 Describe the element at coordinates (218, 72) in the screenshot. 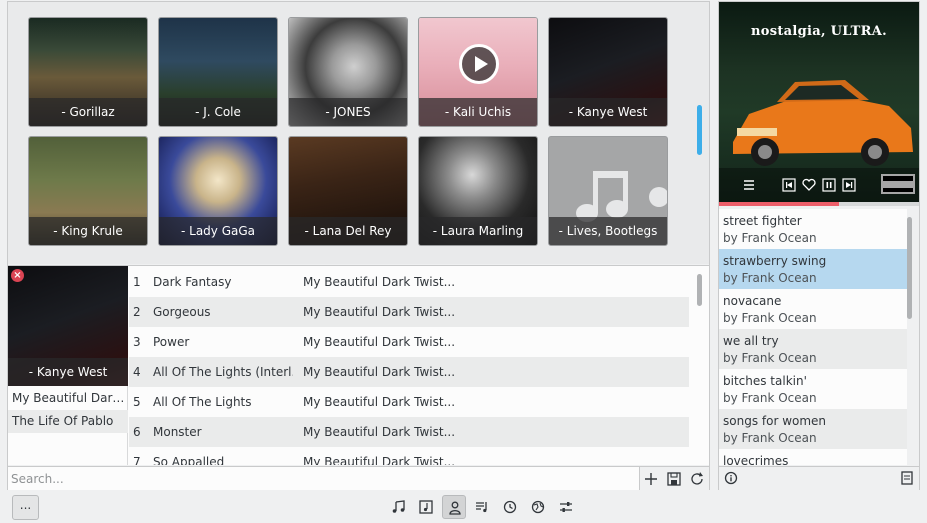

I see `artist-tile-j-cole: - J. Cole` at that location.